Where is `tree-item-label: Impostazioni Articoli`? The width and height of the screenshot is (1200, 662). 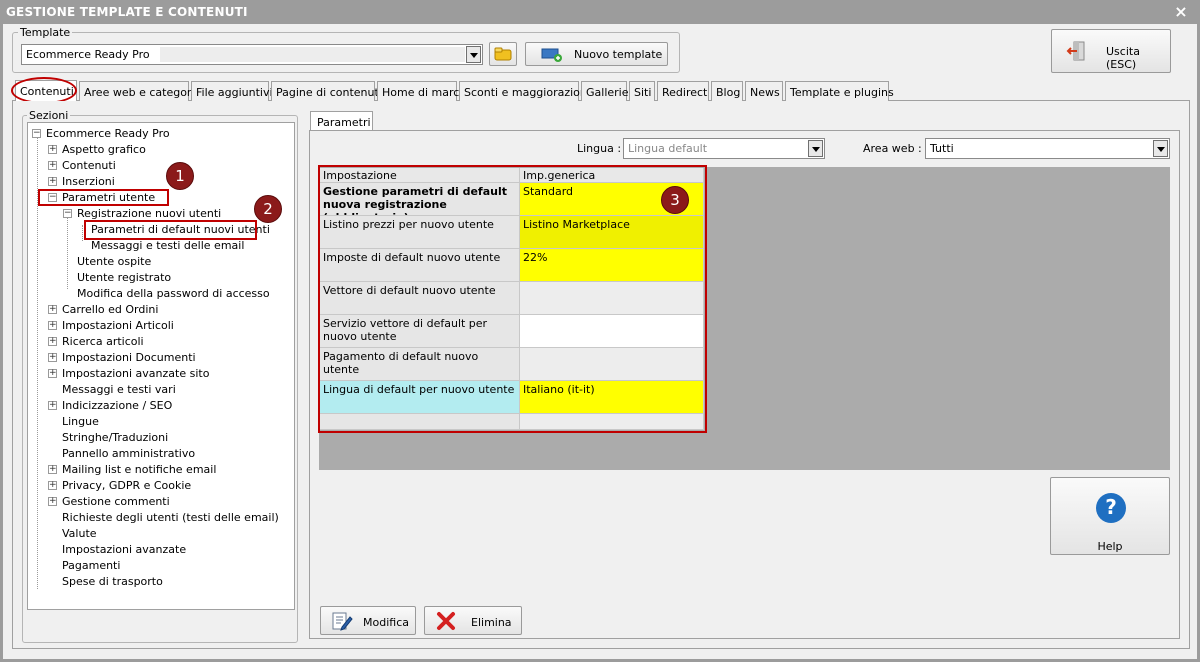 tree-item-label: Impostazioni Articoli is located at coordinates (118, 325).